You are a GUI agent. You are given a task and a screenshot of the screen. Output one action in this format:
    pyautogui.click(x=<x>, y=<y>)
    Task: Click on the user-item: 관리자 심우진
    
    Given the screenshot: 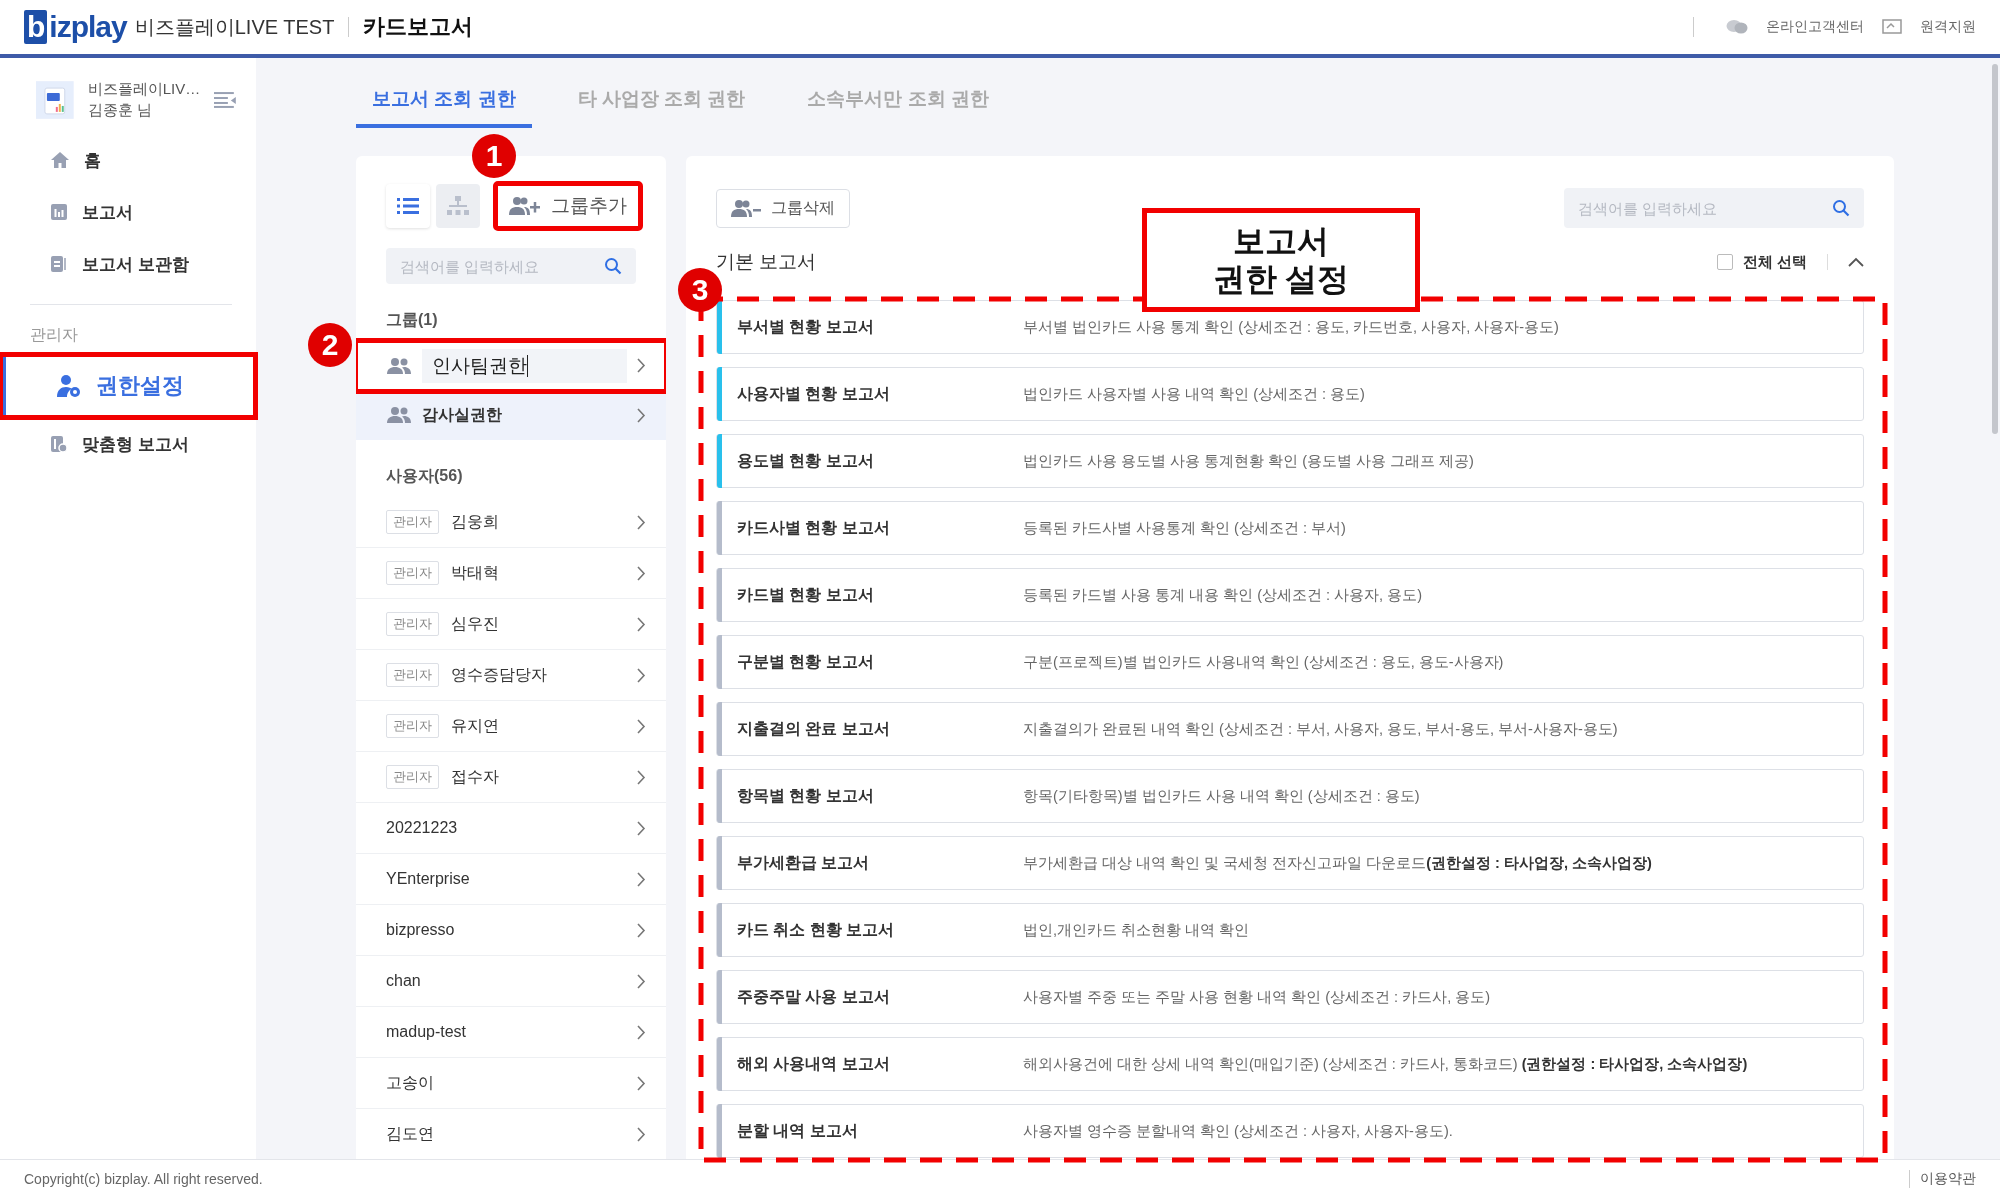 What is the action you would take?
    pyautogui.click(x=511, y=624)
    